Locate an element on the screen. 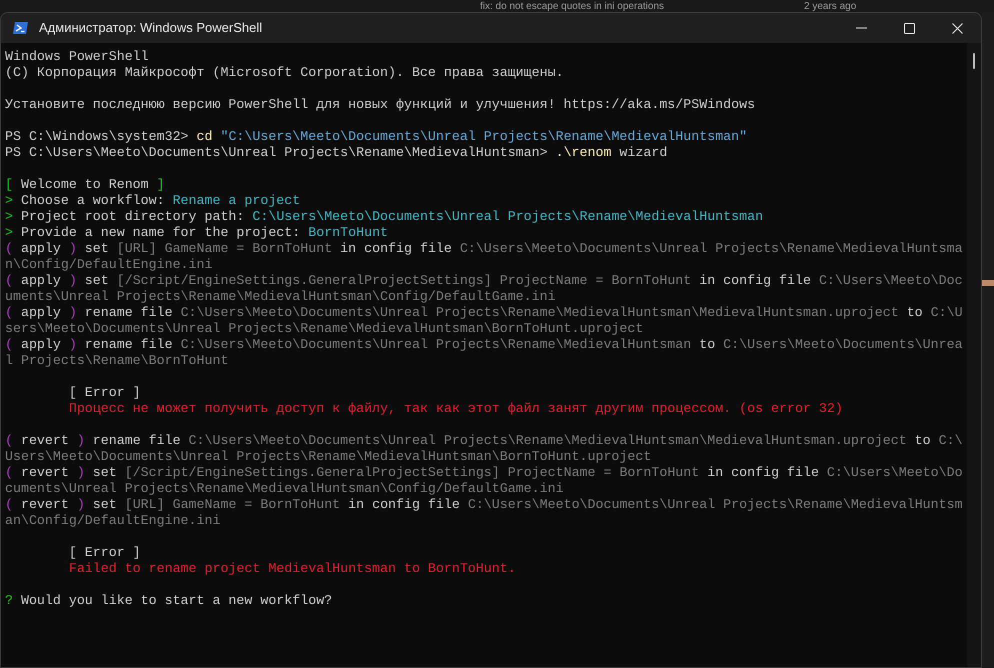  terminal-line: ( apply ) rename file C:\Users\Meeto\Documents\Unreal Projects\Rename\MedievalHuntsman to C:\Users\Meeto\Documents\Unrea is located at coordinates (484, 345).